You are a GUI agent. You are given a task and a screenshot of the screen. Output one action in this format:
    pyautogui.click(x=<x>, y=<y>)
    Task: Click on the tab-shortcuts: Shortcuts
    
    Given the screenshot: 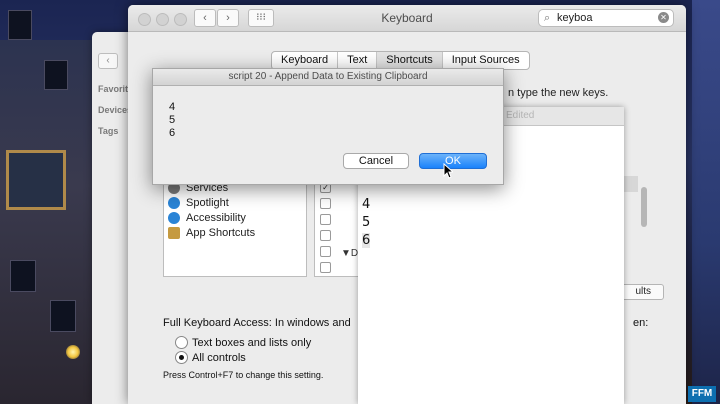 What is the action you would take?
    pyautogui.click(x=410, y=60)
    